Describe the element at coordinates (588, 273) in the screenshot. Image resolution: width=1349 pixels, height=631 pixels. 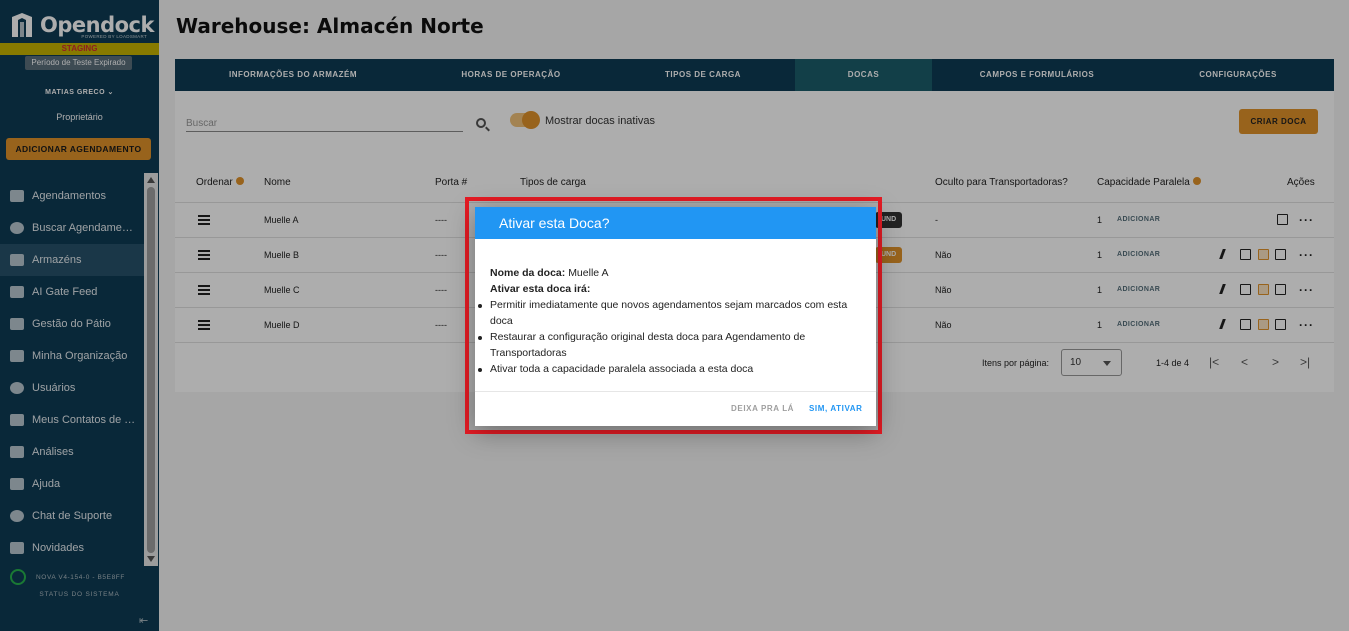
I see `dock-name-value: Muelle A` at that location.